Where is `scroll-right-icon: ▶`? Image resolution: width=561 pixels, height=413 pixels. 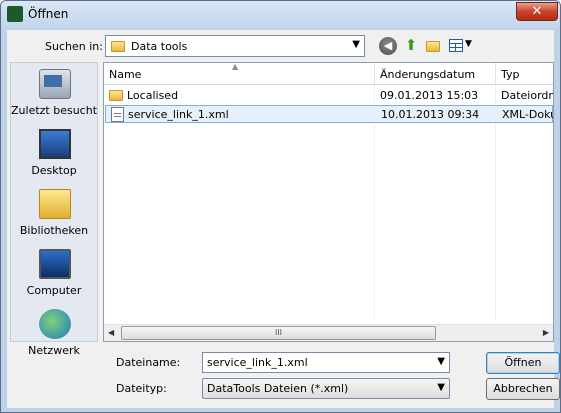 scroll-right-icon: ▶ is located at coordinates (546, 332).